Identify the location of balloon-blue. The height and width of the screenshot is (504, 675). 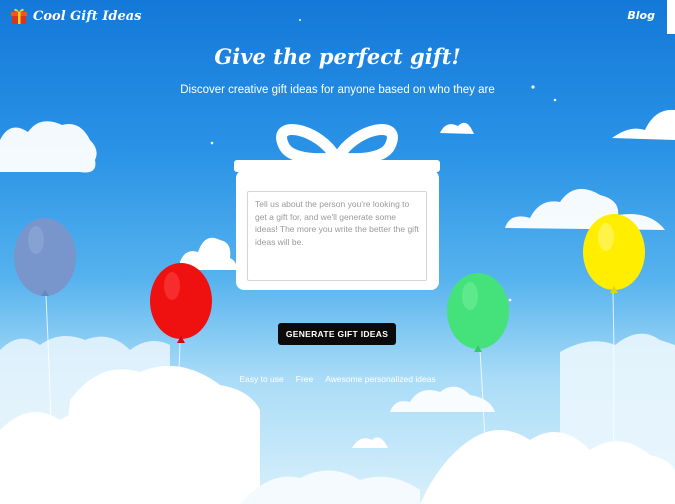
(45, 257).